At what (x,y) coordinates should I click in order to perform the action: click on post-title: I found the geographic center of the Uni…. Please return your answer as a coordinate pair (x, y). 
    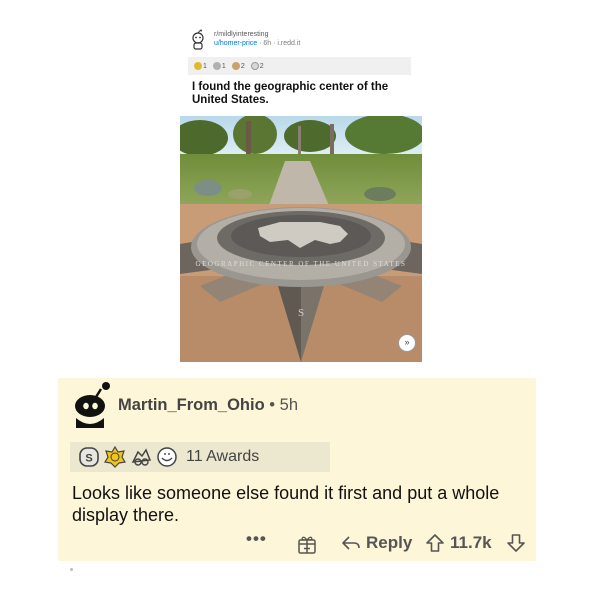
    Looking at the image, I should click on (302, 94).